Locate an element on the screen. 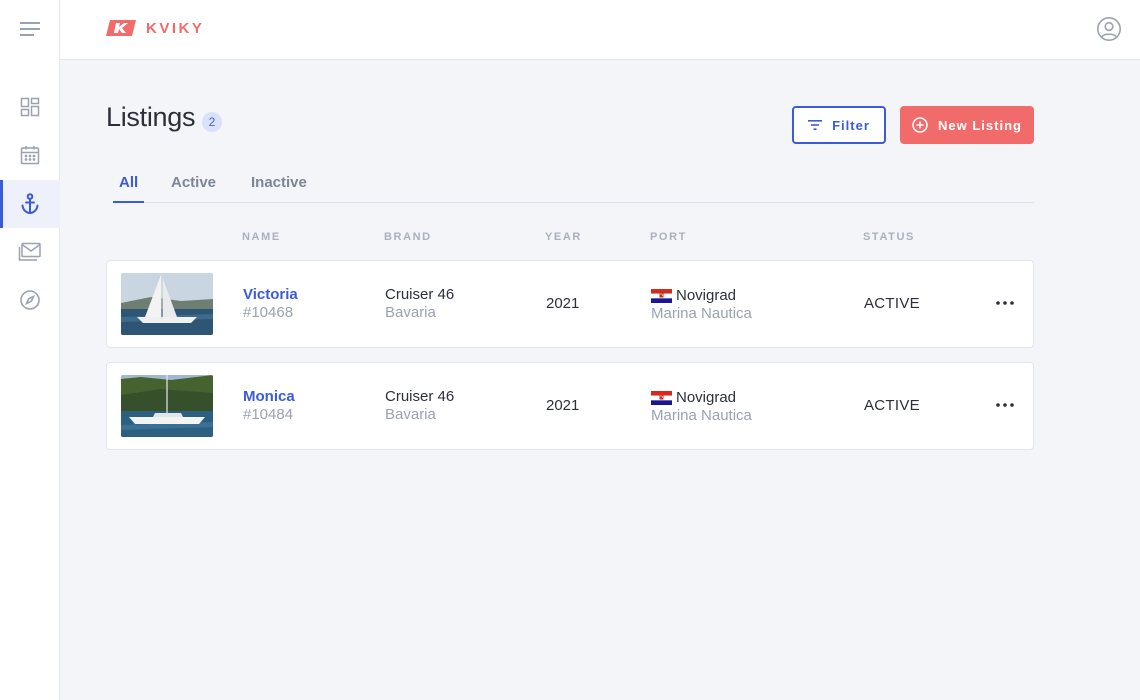 The height and width of the screenshot is (700, 1140). brand-name: KVIKY is located at coordinates (175, 28).